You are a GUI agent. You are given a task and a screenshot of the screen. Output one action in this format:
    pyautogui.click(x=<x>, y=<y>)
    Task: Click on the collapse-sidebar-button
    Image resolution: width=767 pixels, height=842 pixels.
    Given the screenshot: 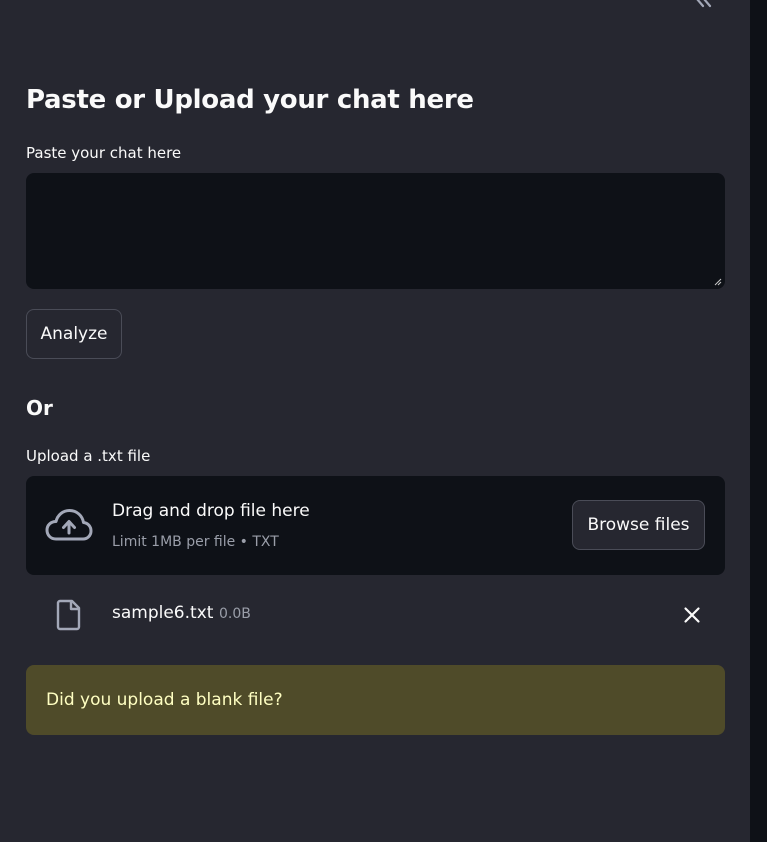 What is the action you would take?
    pyautogui.click(x=703, y=6)
    